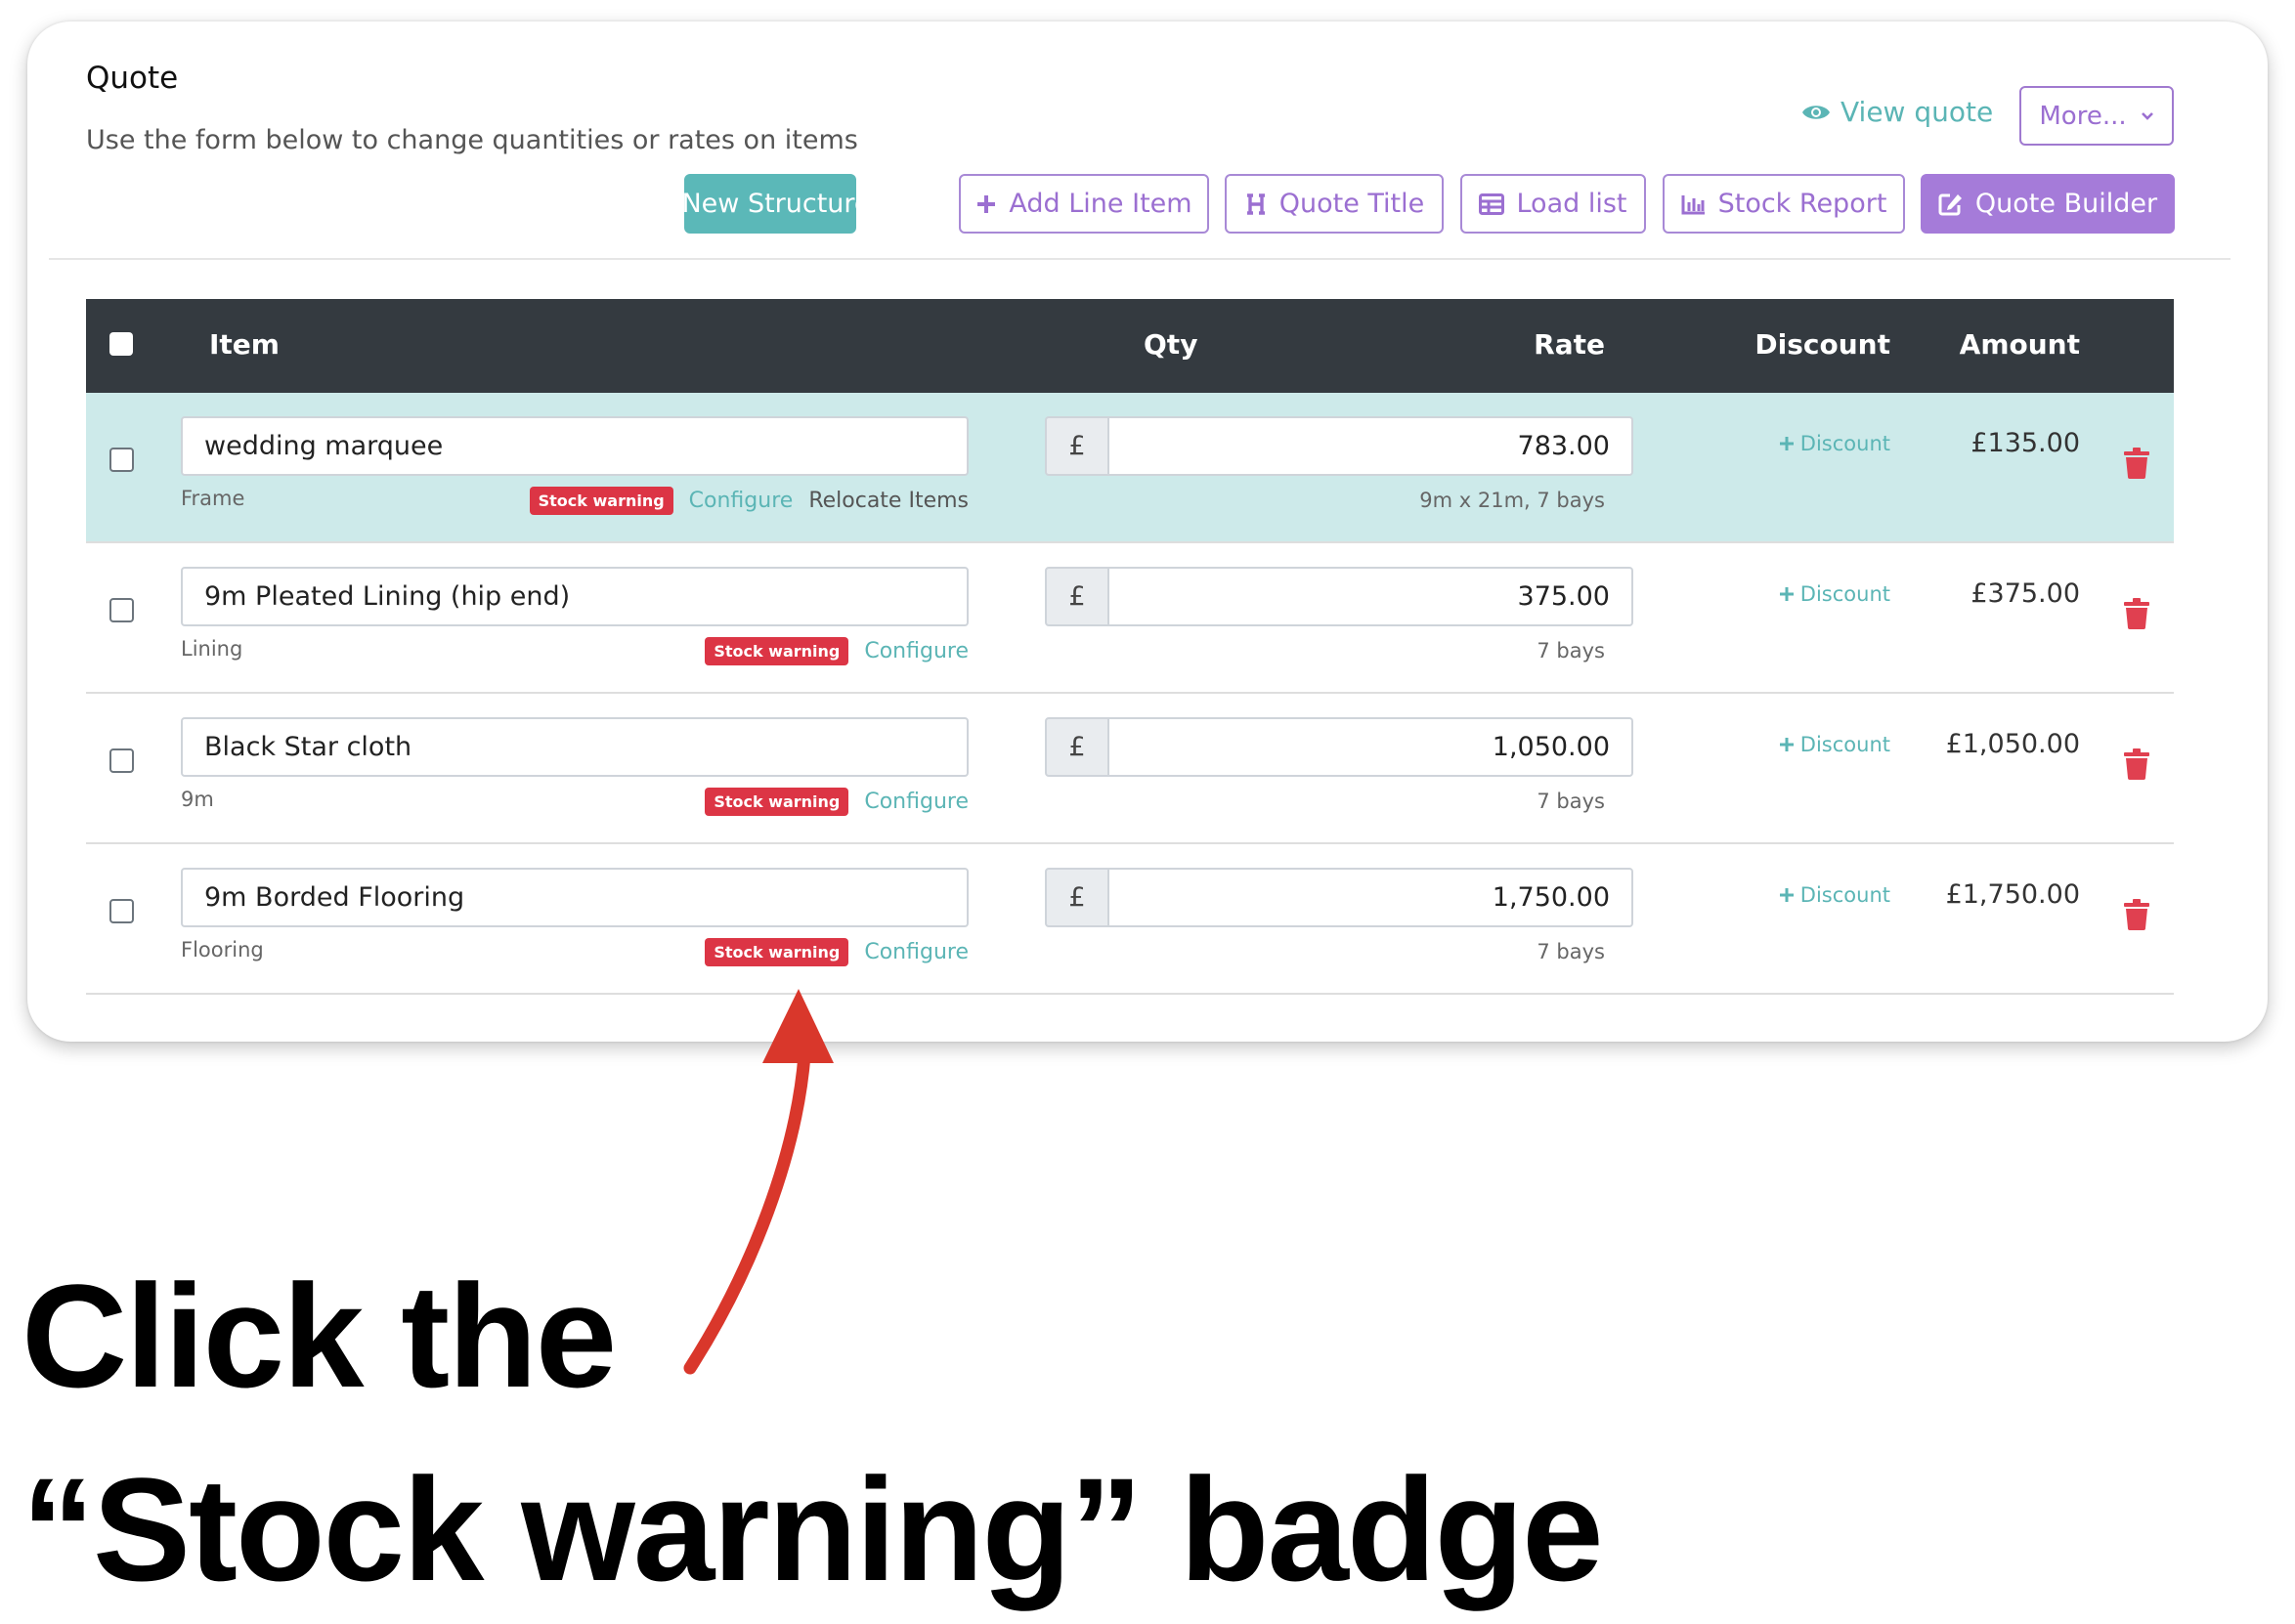 The image size is (2295, 1624). I want to click on rate-input-group: £ 1,050.00, so click(1339, 747).